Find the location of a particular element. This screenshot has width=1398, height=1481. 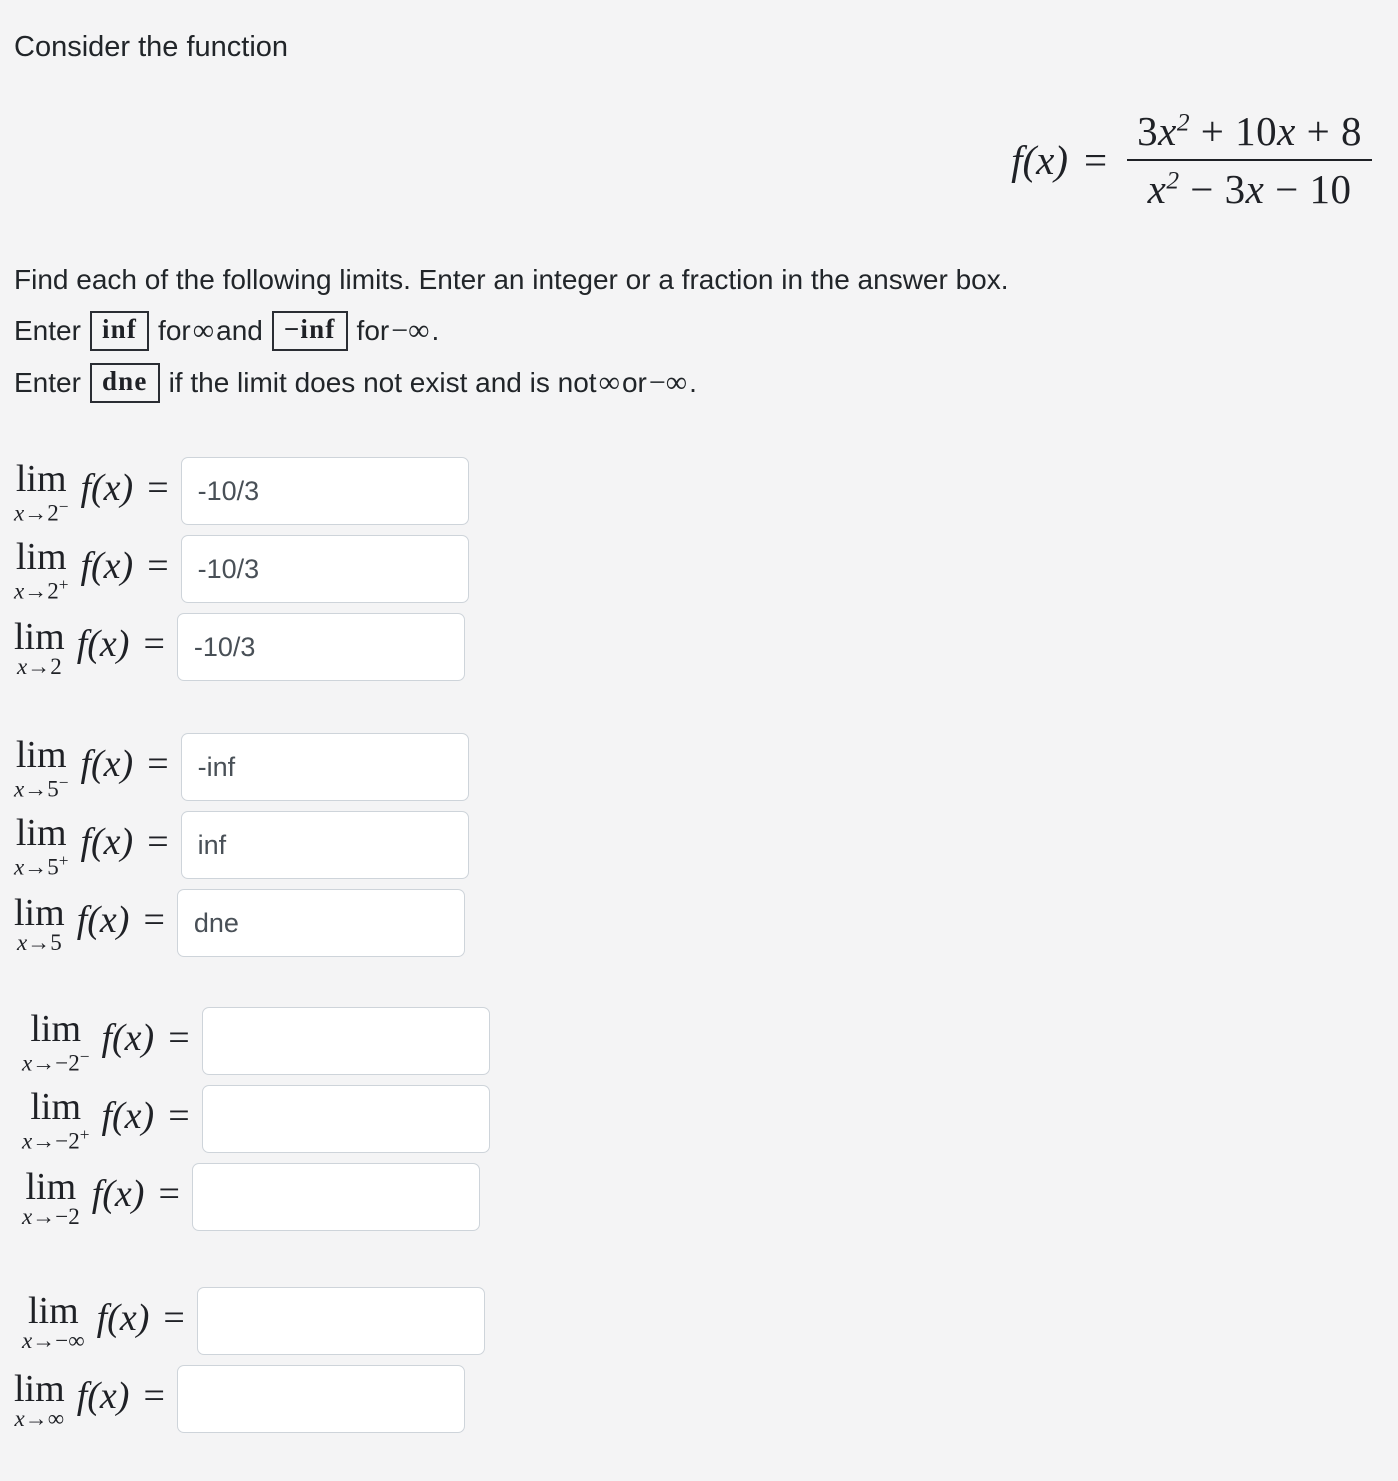

limit-row-2+: lim x→2+ f(x) = -10/3 is located at coordinates (234, 569).